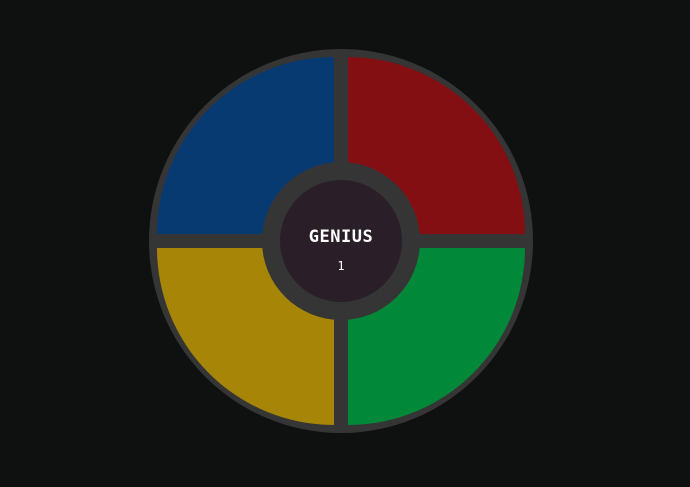 This screenshot has width=690, height=487. I want to click on center-hub: GENIUS 1, so click(341, 241).